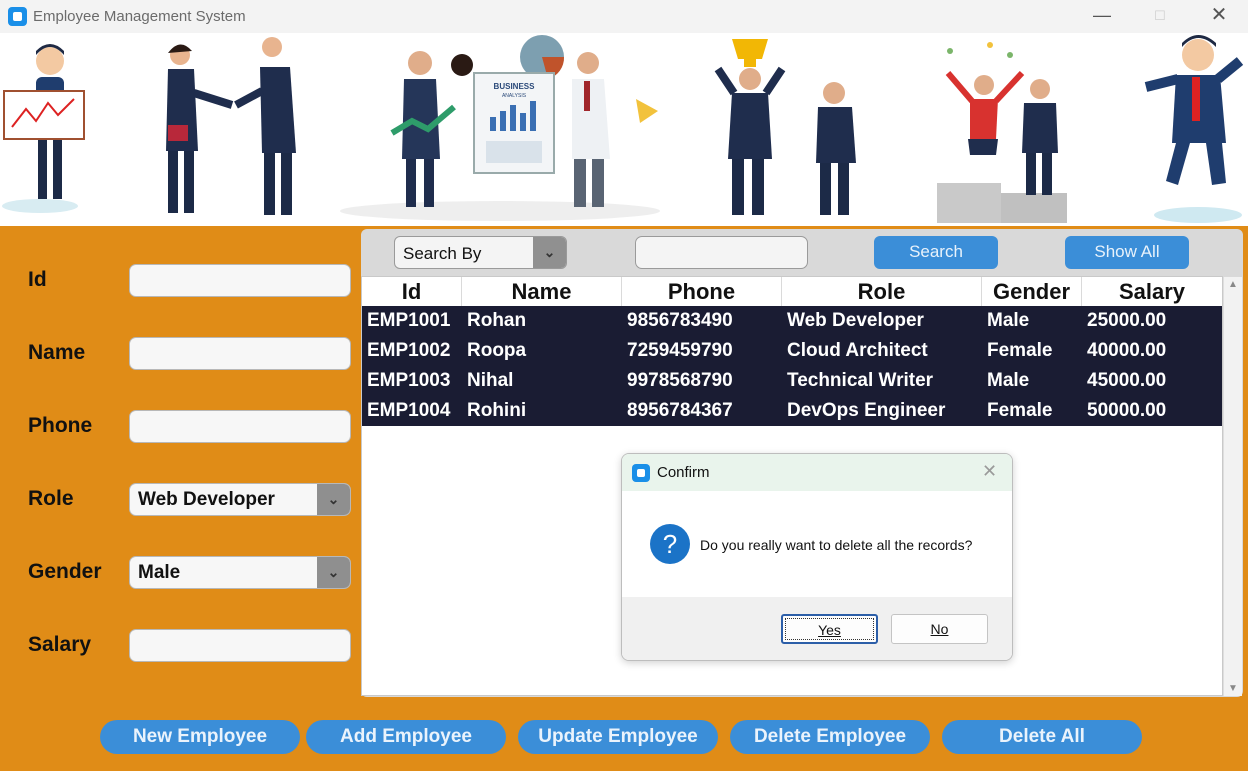  I want to click on cell-name: Roopa, so click(497, 350).